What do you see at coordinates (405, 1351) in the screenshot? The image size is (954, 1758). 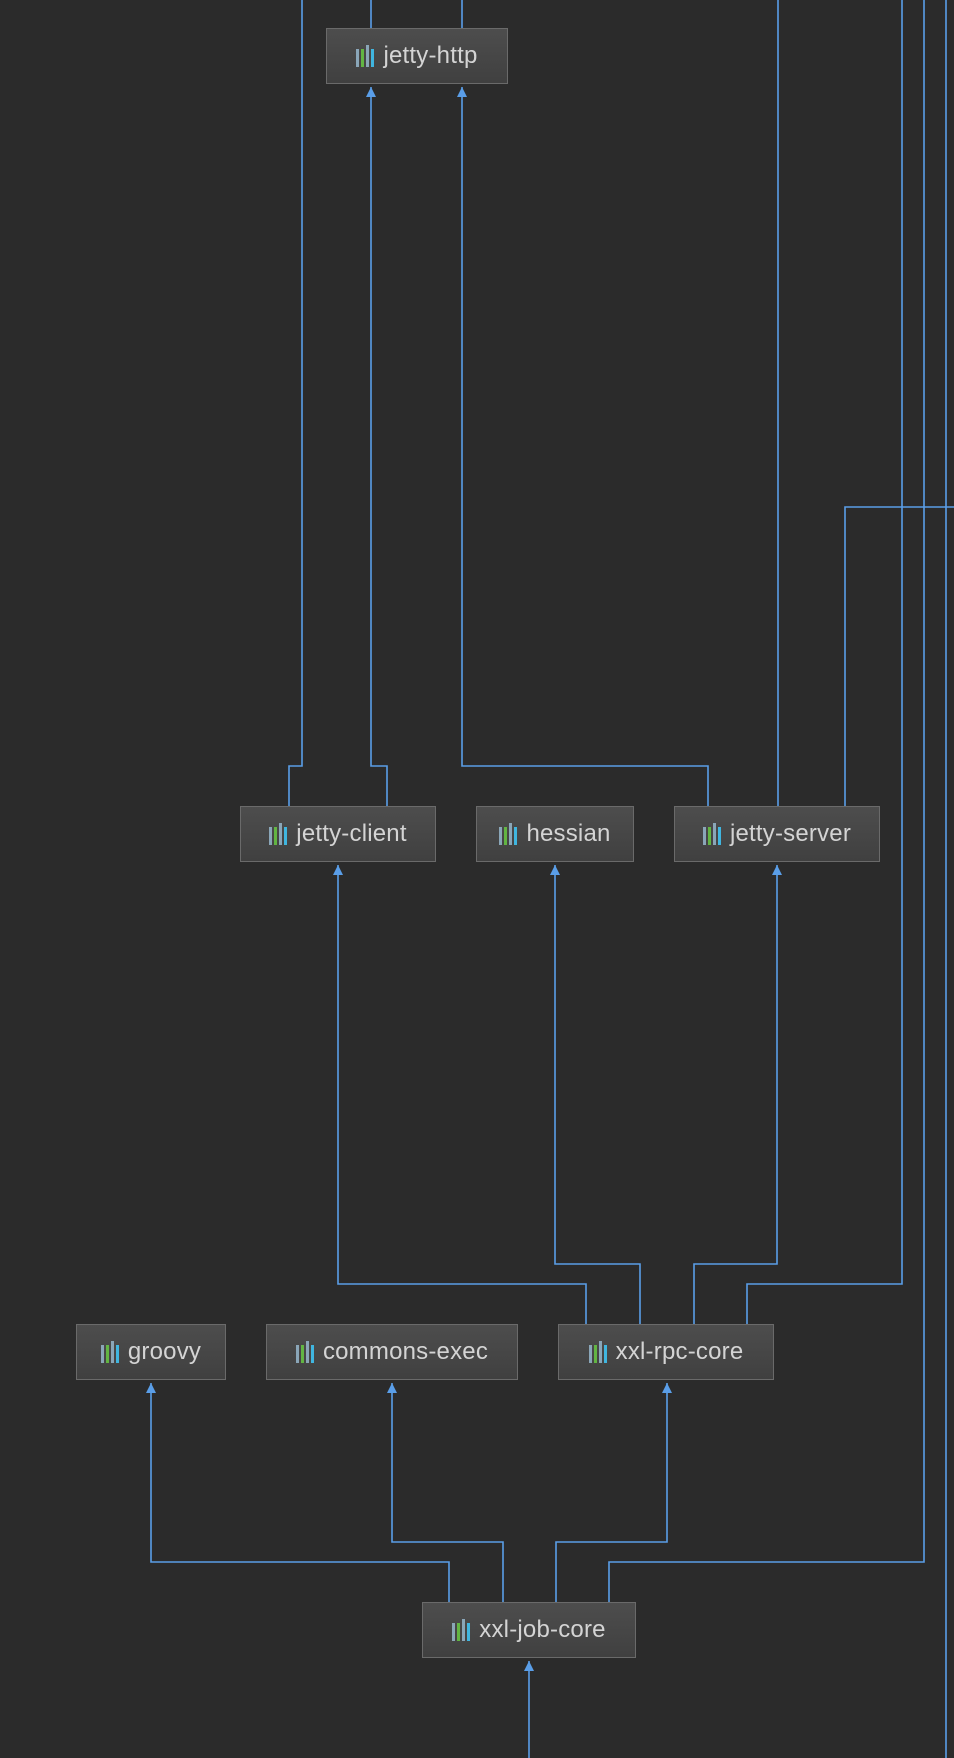 I see `node-label: commons-exec` at bounding box center [405, 1351].